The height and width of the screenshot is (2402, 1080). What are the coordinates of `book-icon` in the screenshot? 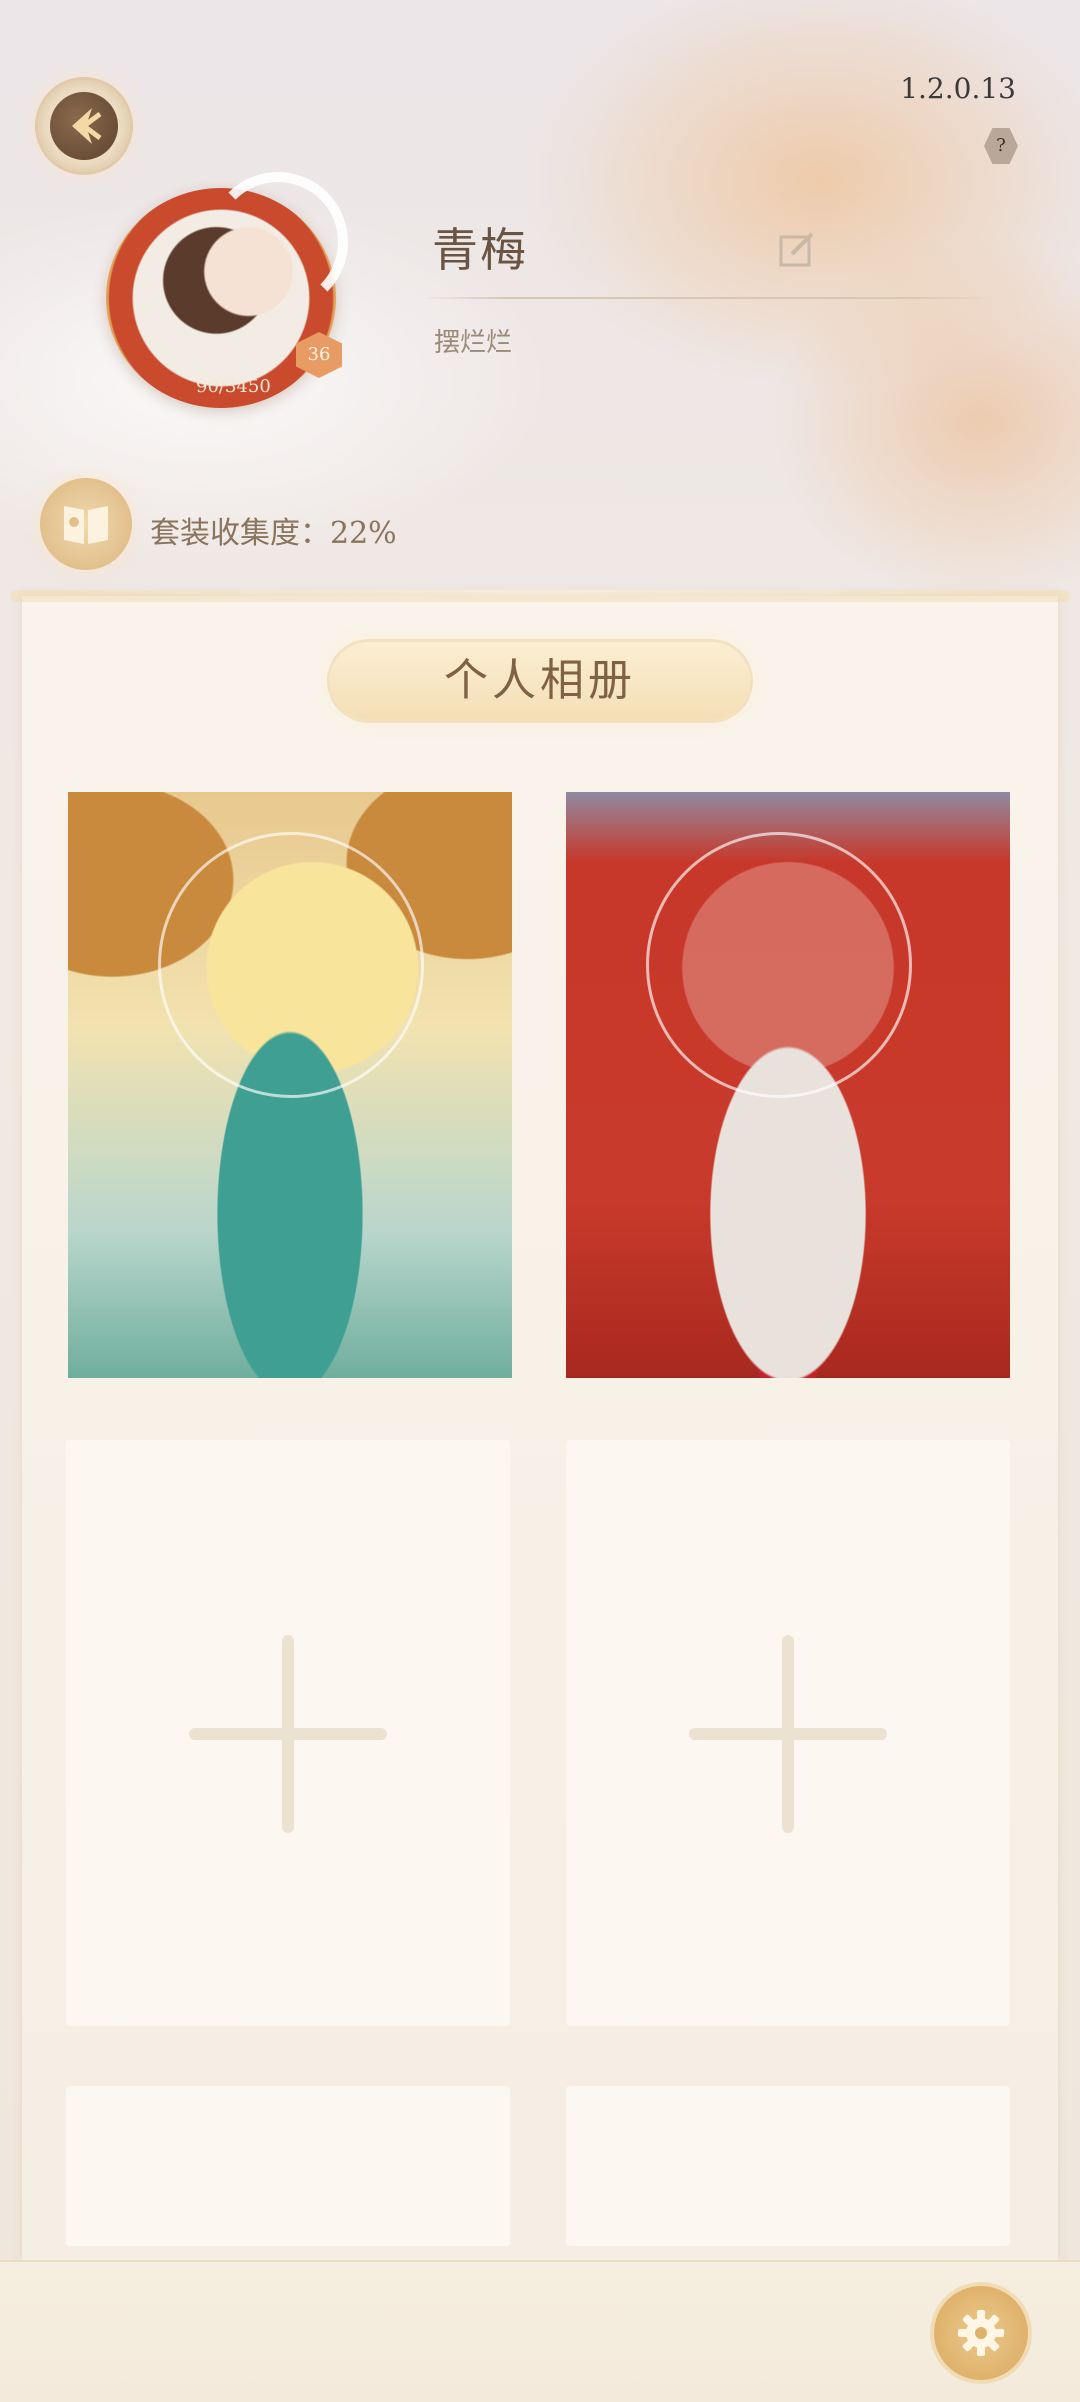 It's located at (86, 525).